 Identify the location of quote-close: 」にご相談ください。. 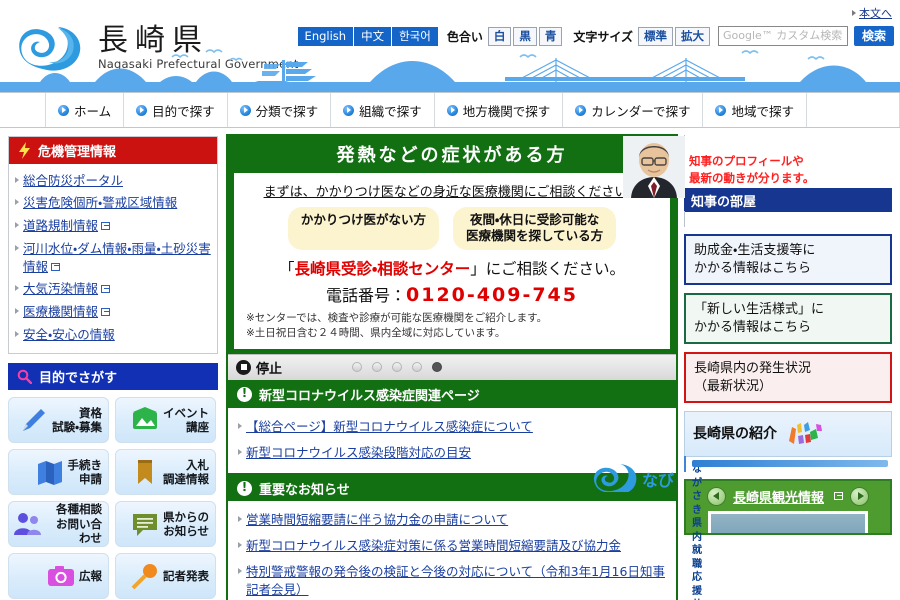
(547, 268).